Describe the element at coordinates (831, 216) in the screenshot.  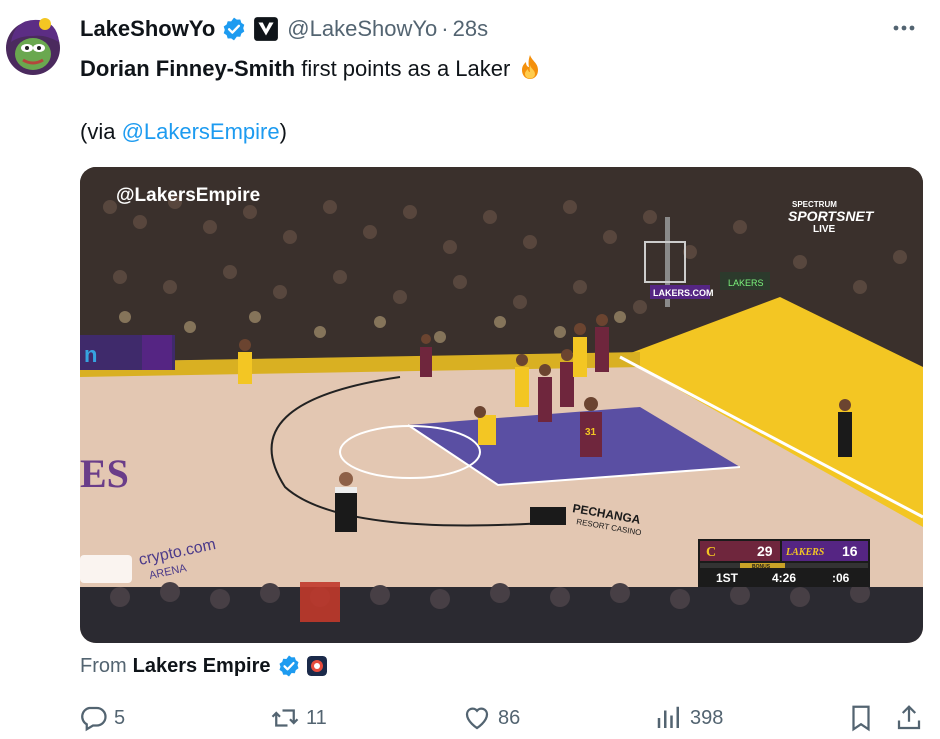
I see `network-name: SPORTSNET` at that location.